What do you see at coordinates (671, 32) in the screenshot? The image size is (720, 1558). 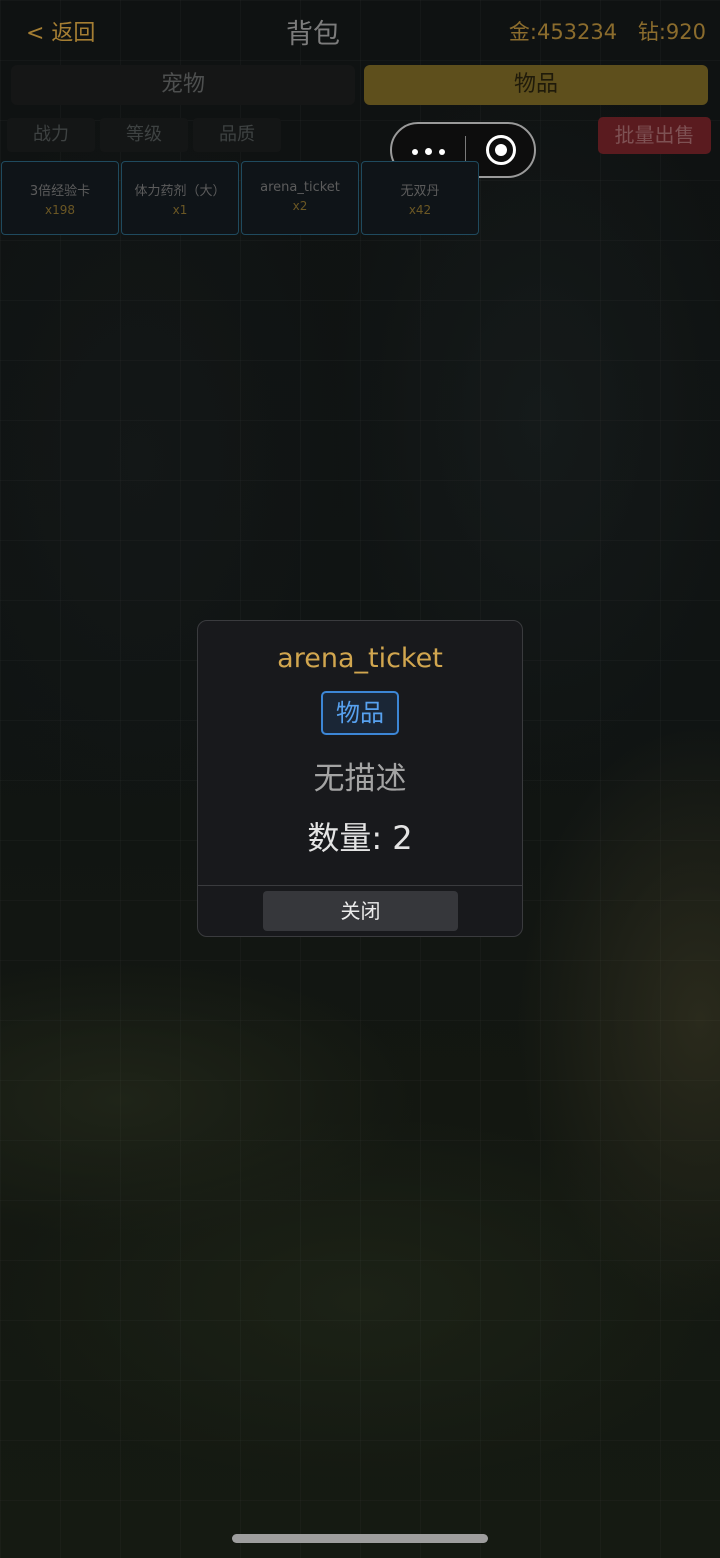 I see `diamond-amount: 钻:920` at bounding box center [671, 32].